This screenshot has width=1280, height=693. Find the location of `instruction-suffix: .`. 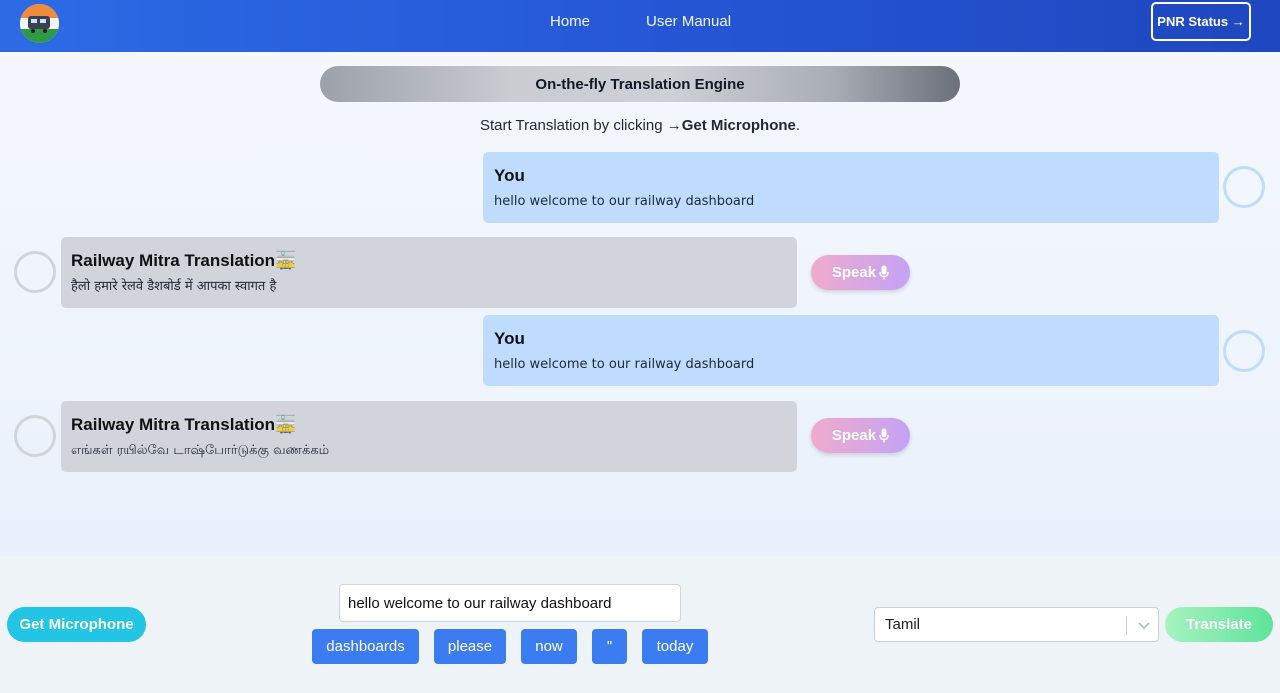

instruction-suffix: . is located at coordinates (798, 125).